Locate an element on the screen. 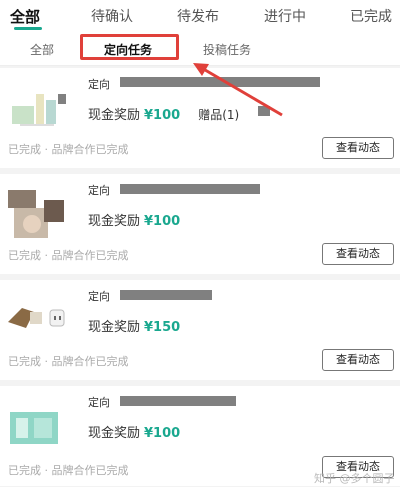  status-tab-pending-publish: 待发布 is located at coordinates (198, 16).